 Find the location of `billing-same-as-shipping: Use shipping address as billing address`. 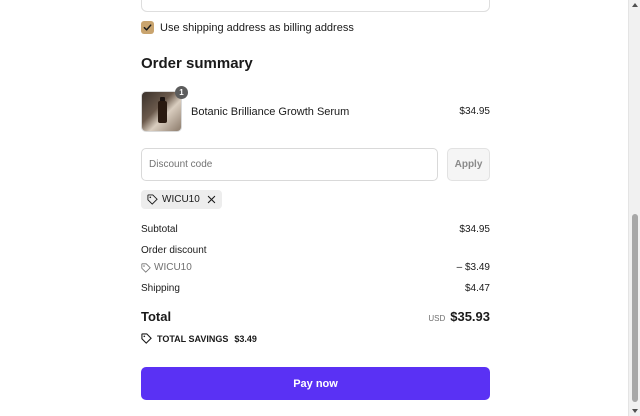

billing-same-as-shipping: Use shipping address as billing address is located at coordinates (247, 27).